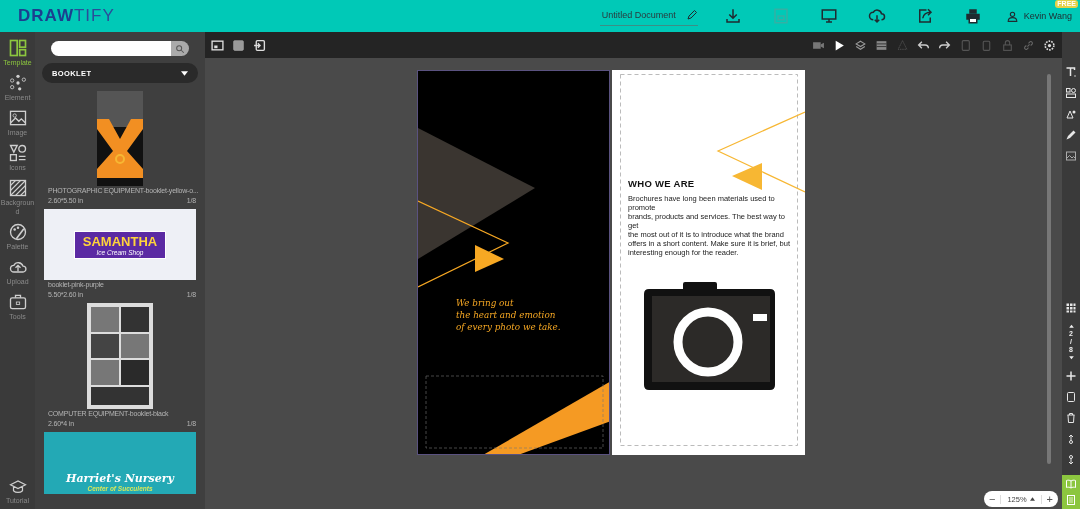 The width and height of the screenshot is (1080, 509). Describe the element at coordinates (1049, 45) in the screenshot. I see `settings-icon` at that location.